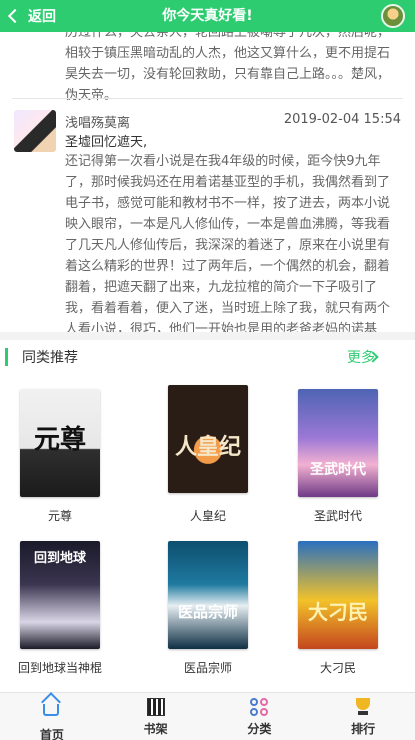  I want to click on nav-bookshelf: 书架, so click(156, 716).